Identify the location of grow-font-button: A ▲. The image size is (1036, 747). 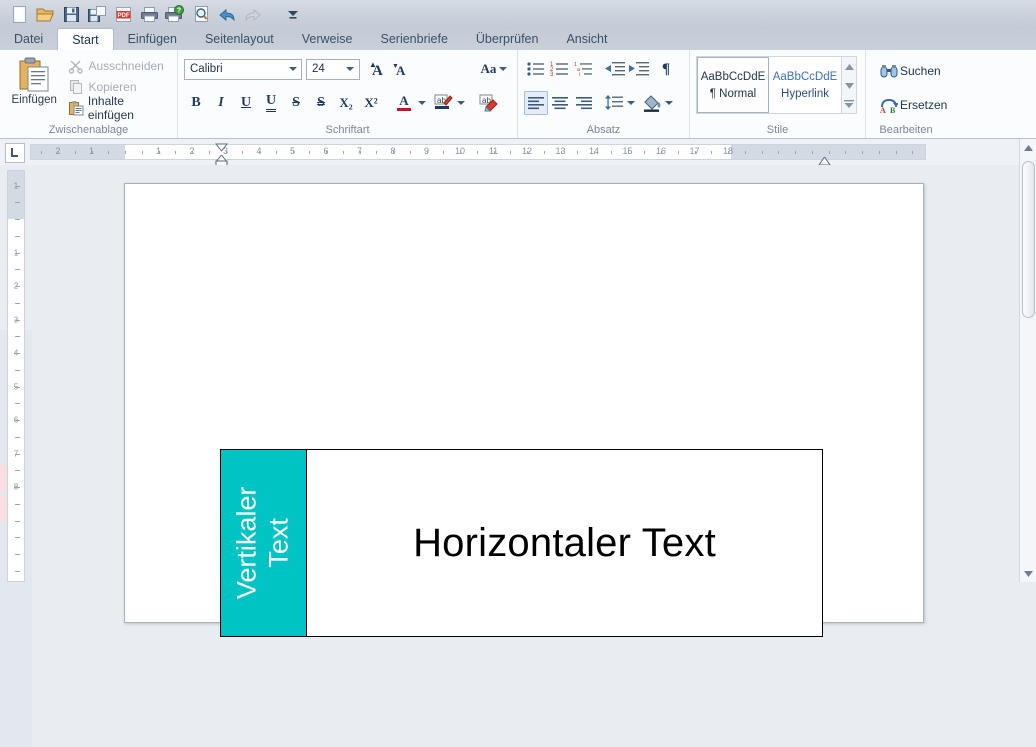
(378, 69).